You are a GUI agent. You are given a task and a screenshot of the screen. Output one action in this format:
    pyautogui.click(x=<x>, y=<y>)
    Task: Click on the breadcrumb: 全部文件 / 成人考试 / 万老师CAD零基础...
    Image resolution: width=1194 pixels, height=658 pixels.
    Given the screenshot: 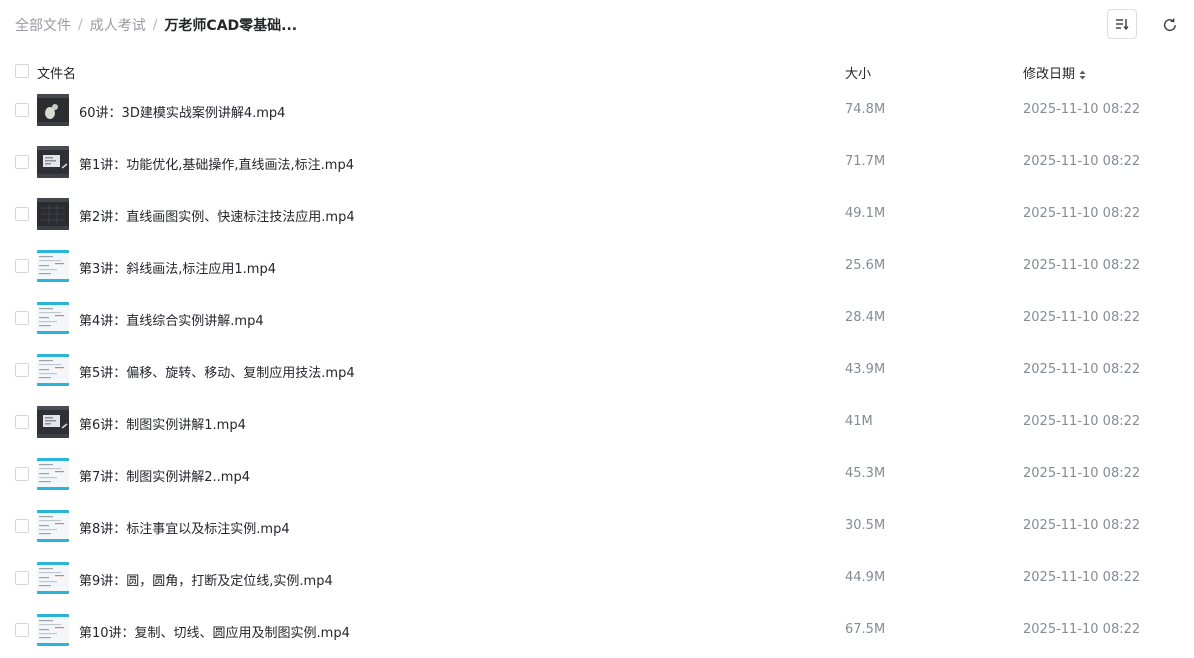 What is the action you would take?
    pyautogui.click(x=156, y=25)
    